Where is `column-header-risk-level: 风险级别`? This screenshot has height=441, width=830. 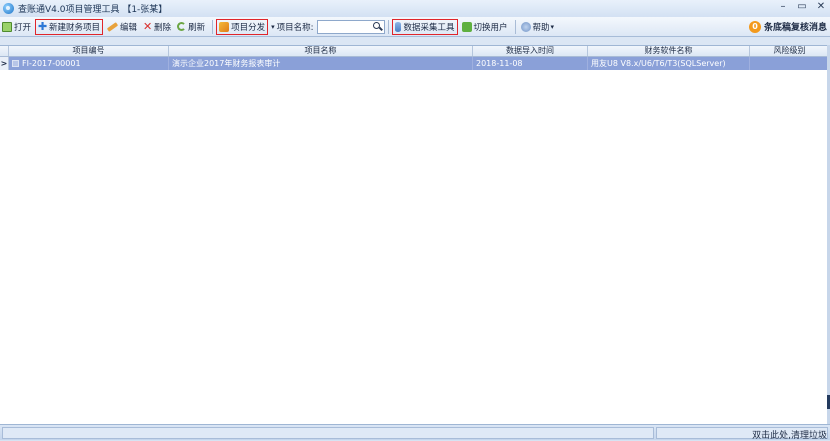
column-header-risk-level: 风险级别 is located at coordinates (790, 51).